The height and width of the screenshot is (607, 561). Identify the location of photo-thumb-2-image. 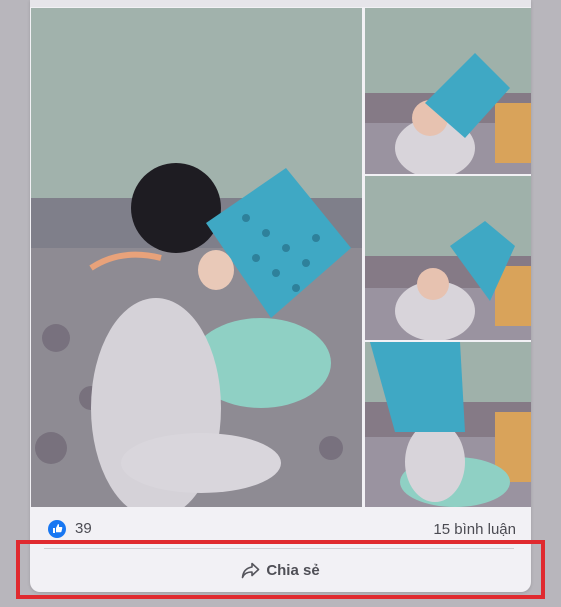
(448, 258).